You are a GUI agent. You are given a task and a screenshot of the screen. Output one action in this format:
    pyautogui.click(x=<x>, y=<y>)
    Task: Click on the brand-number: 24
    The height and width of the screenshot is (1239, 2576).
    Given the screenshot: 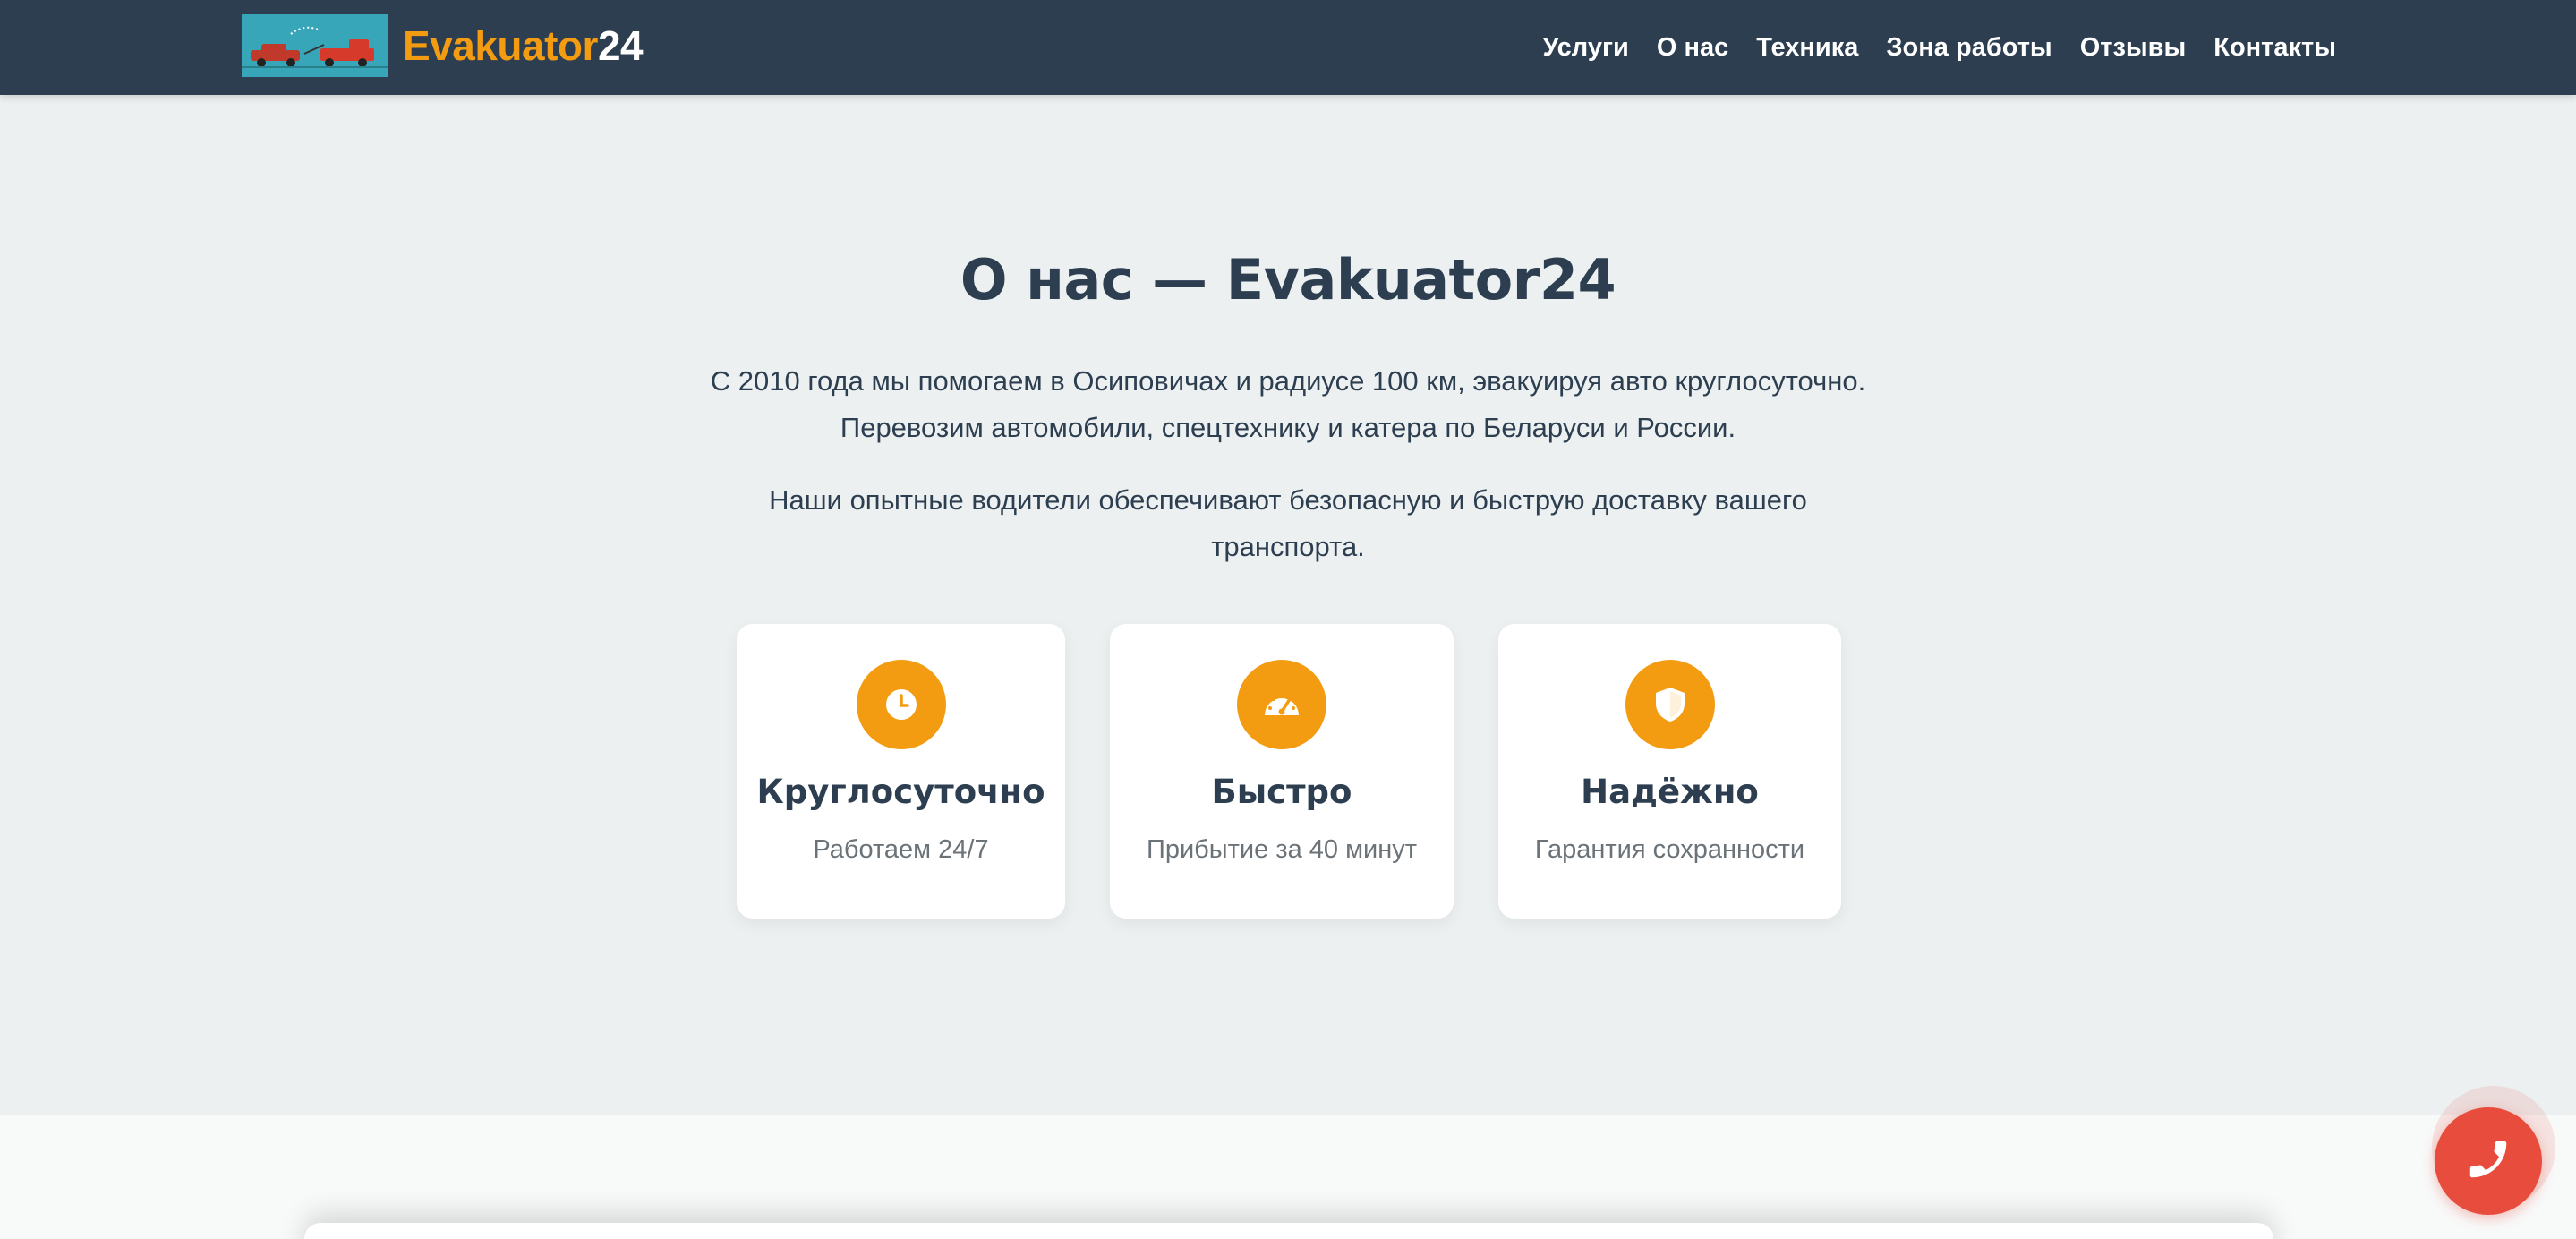 What is the action you would take?
    pyautogui.click(x=620, y=45)
    